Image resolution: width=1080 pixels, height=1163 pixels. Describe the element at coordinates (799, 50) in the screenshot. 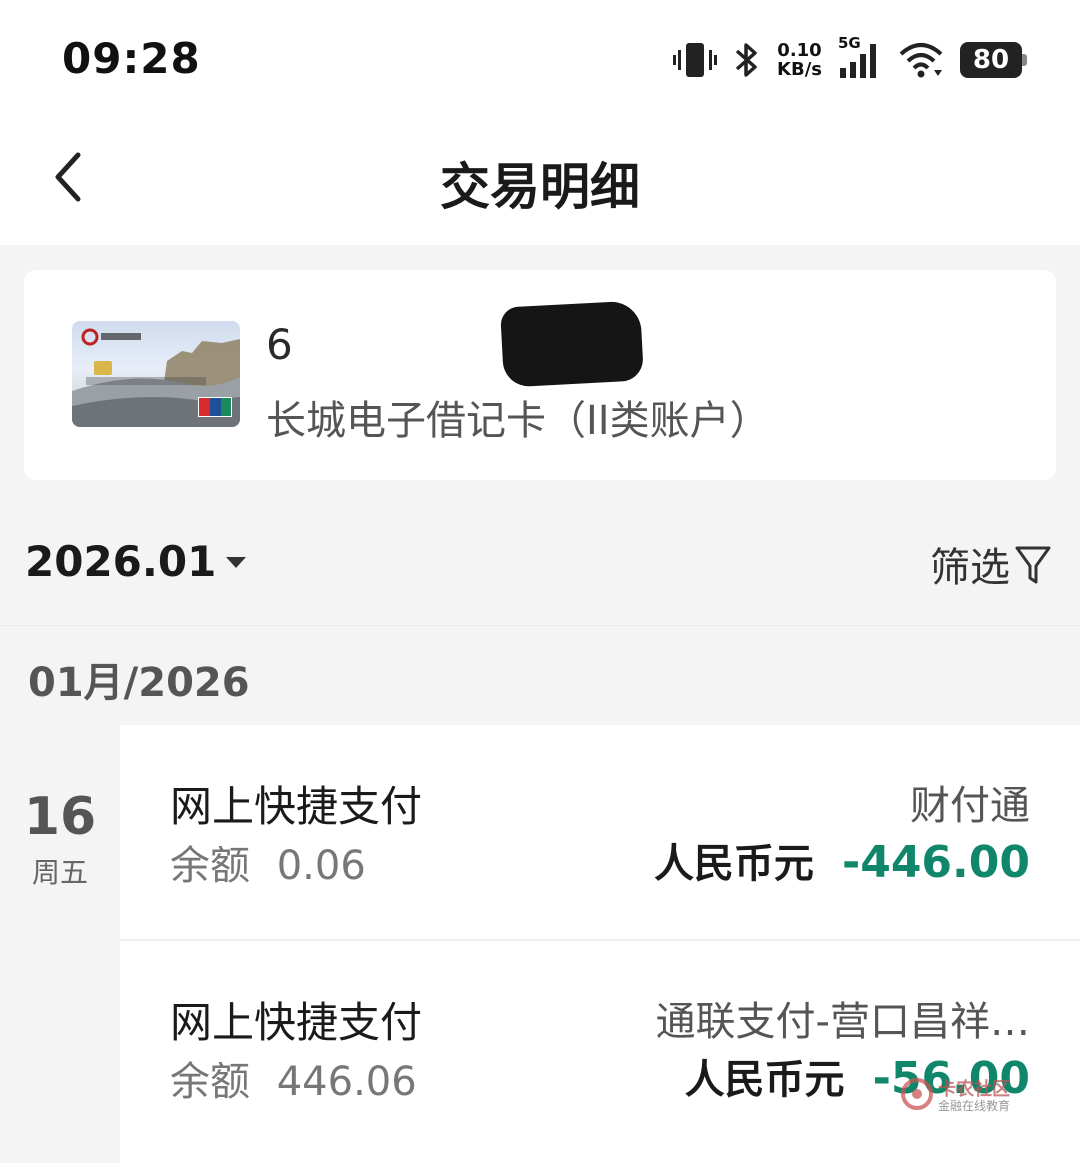

I see `net-speed-value: 0.10` at that location.